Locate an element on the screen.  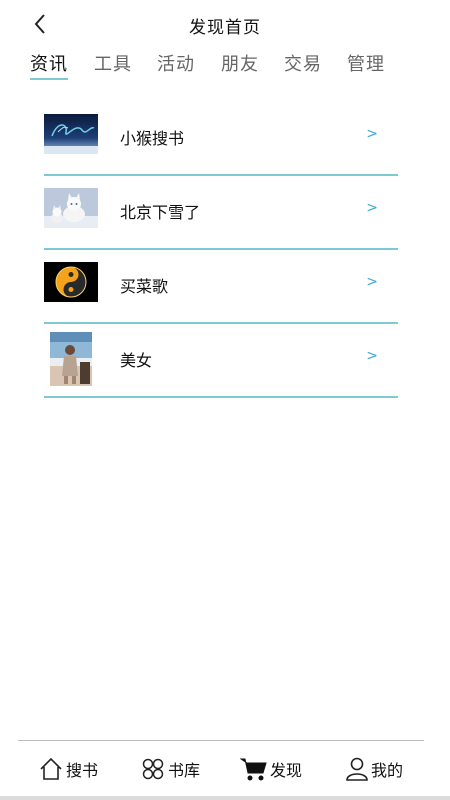
nav-item-discover: 发现 is located at coordinates (271, 769).